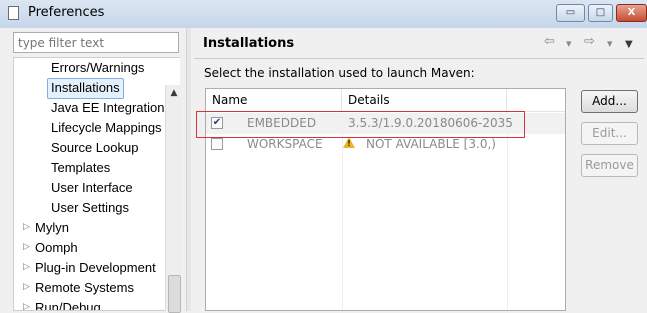  What do you see at coordinates (349, 143) in the screenshot?
I see `warning-mark: !` at bounding box center [349, 143].